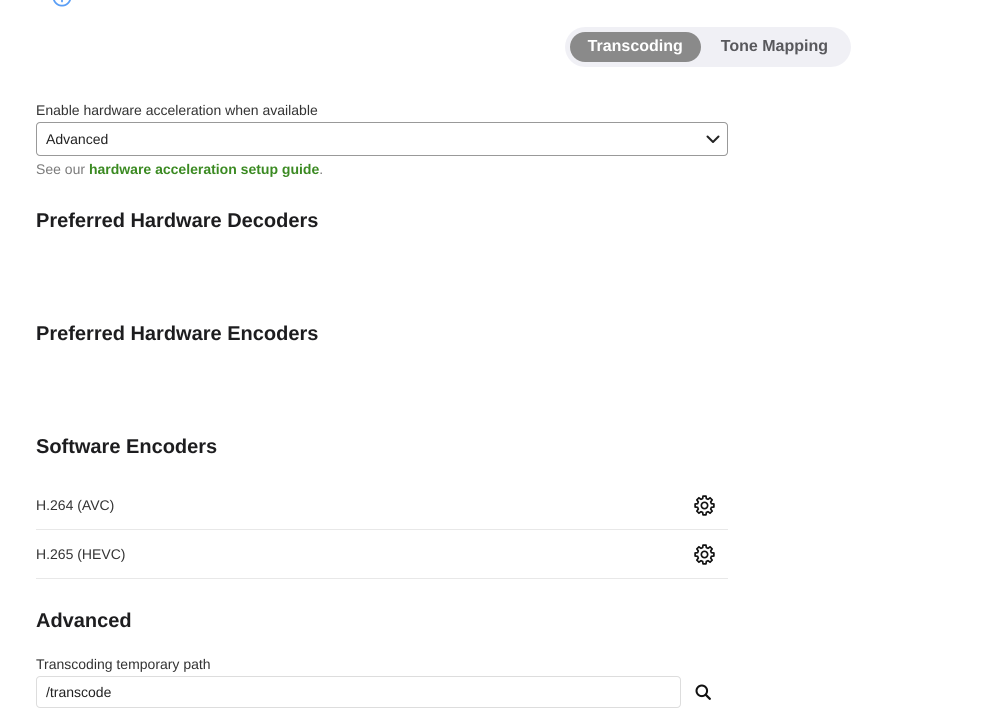  I want to click on section-heading: Software Encoders, so click(127, 447).